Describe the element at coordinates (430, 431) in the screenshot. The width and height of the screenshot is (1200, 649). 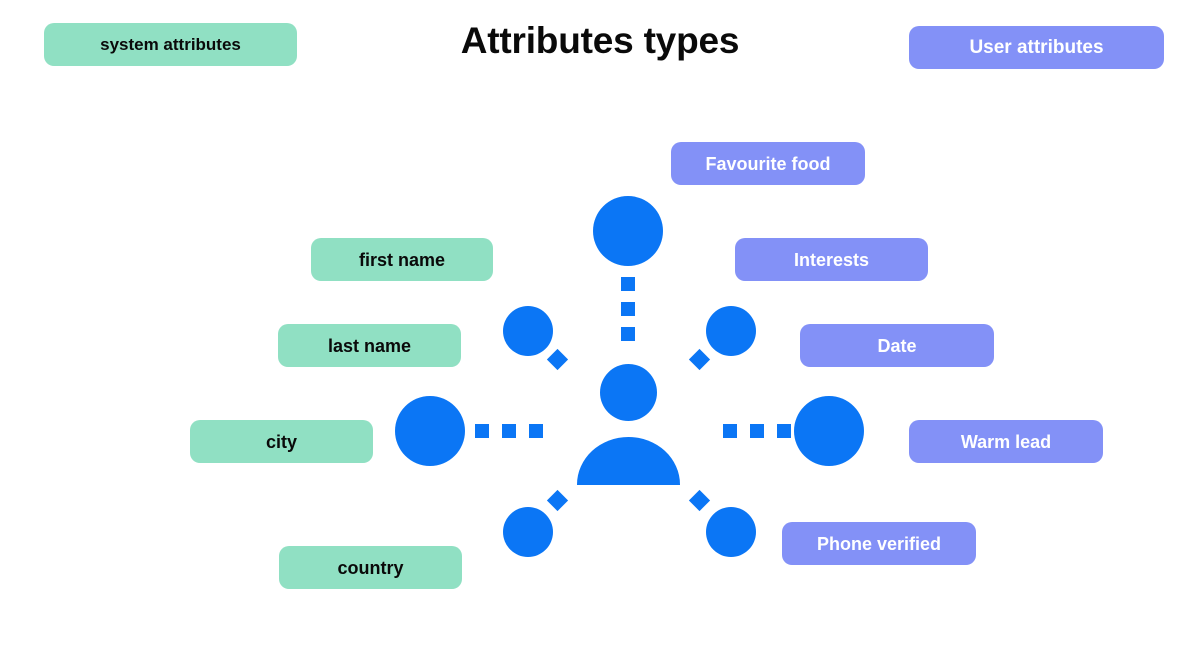
I see `node-circle-left` at that location.